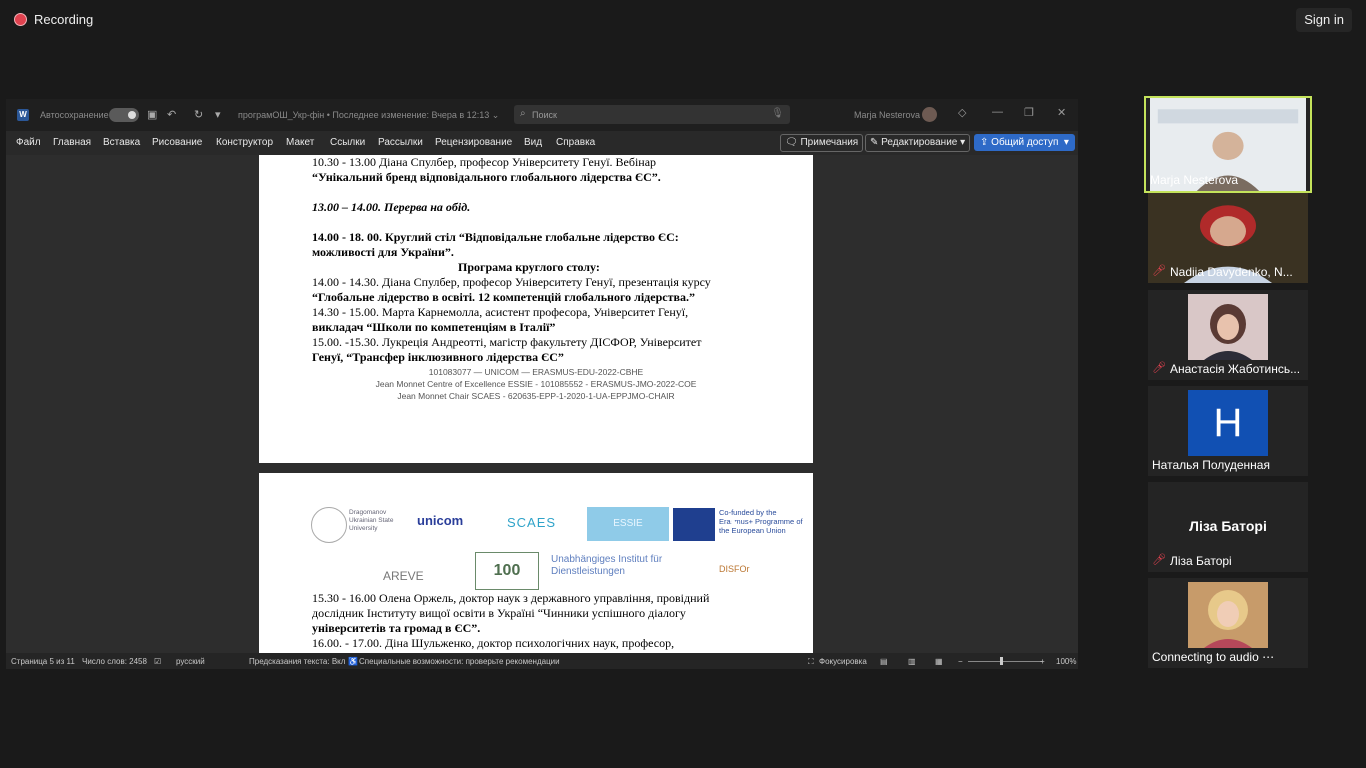 This screenshot has width=1366, height=768. I want to click on recording-indicator: Recording, so click(53, 19).